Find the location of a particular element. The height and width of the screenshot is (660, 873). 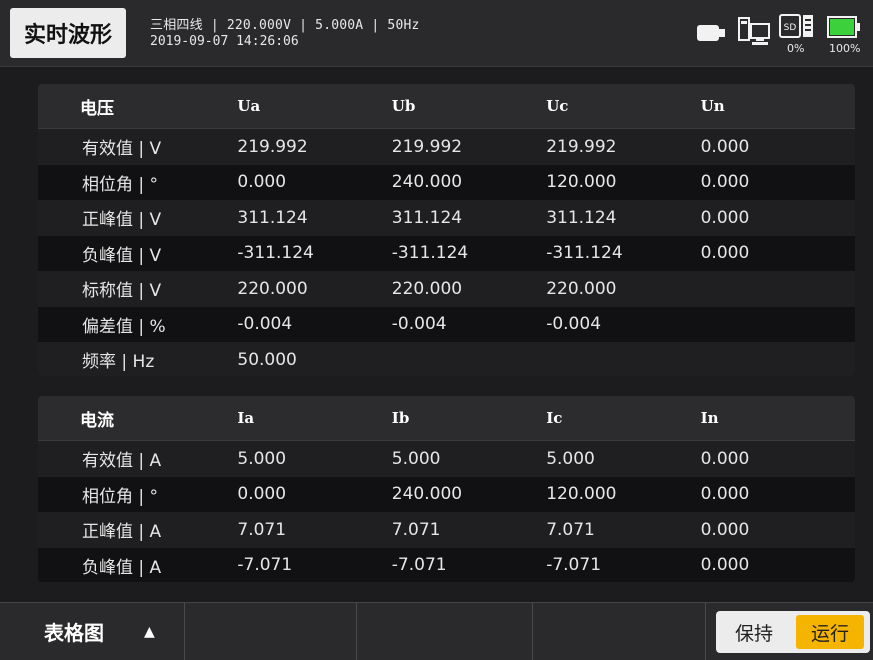

voltage-title: 电压 is located at coordinates (97, 108).